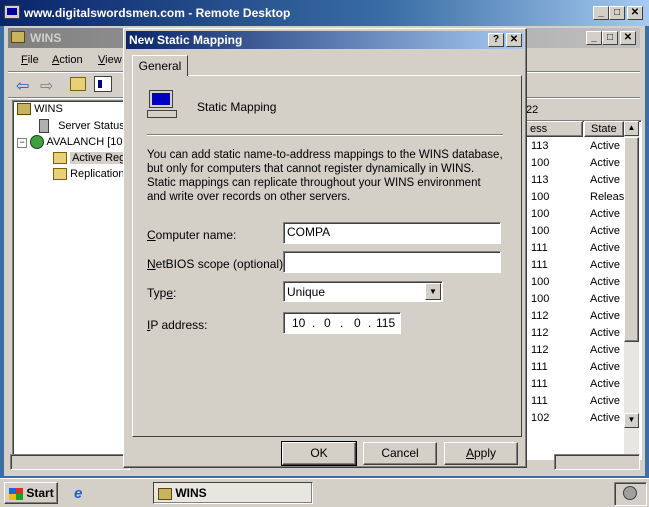  Describe the element at coordinates (400, 453) in the screenshot. I see `cancel-button: Cancel` at that location.